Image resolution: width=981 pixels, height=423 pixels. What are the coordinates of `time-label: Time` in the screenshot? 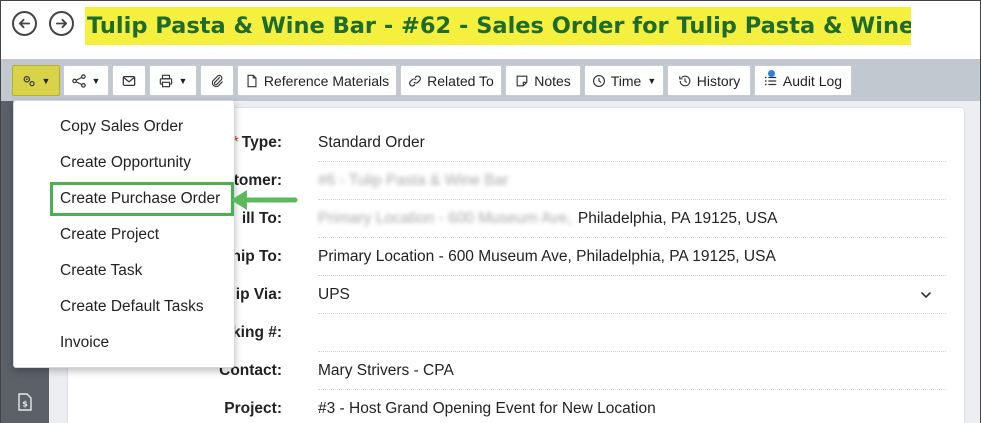 It's located at (626, 80).